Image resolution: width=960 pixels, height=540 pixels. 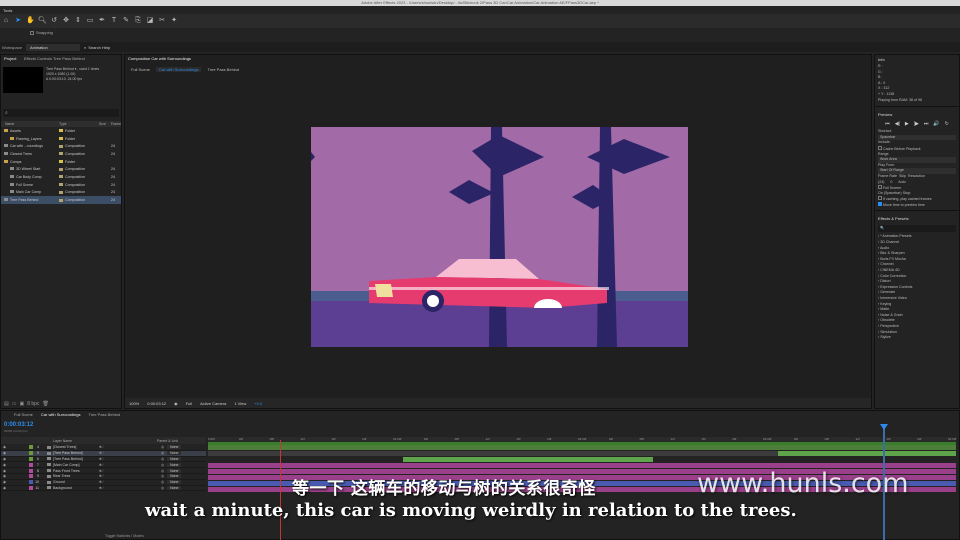 What do you see at coordinates (14, 404) in the screenshot?
I see `new-folder-icon: ▭` at bounding box center [14, 404].